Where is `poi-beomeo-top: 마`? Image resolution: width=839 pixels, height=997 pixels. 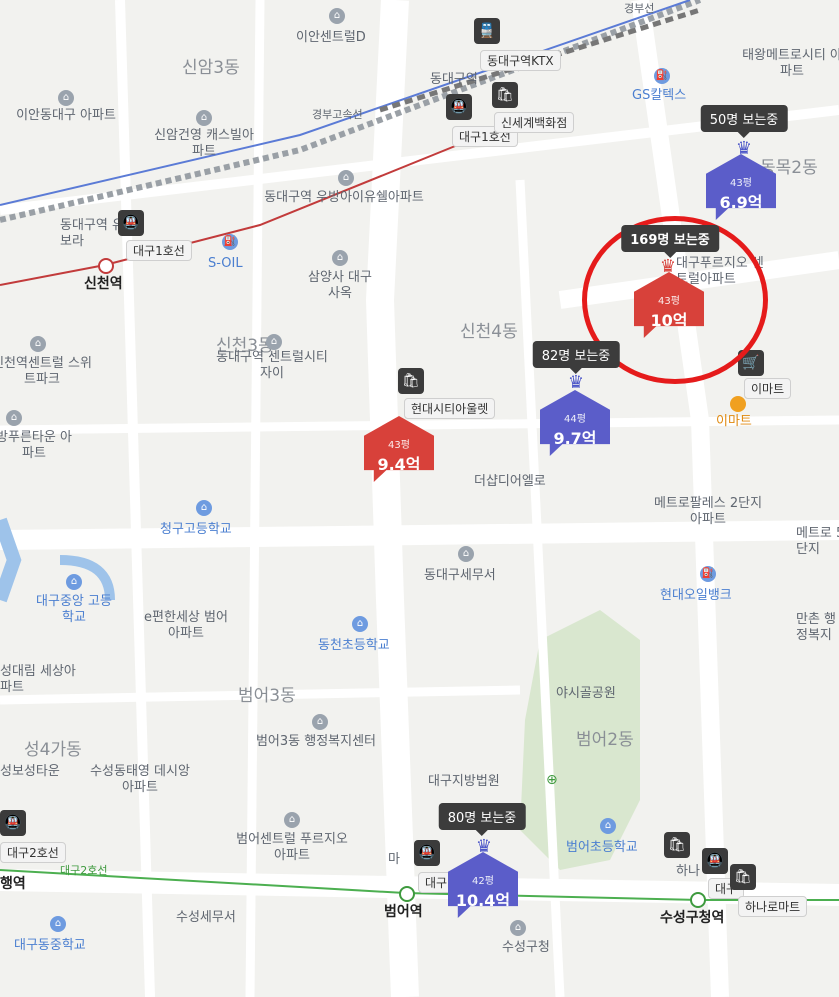 poi-beomeo-top: 마 is located at coordinates (394, 859).